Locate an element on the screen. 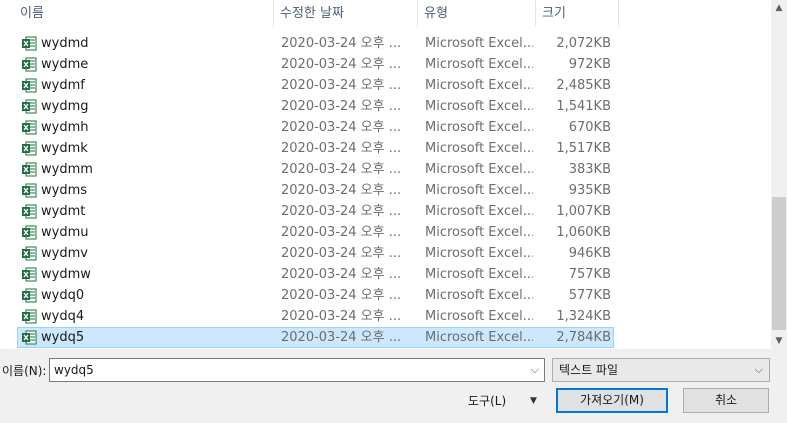 The height and width of the screenshot is (423, 787). cancel-button: 취소 is located at coordinates (726, 400).